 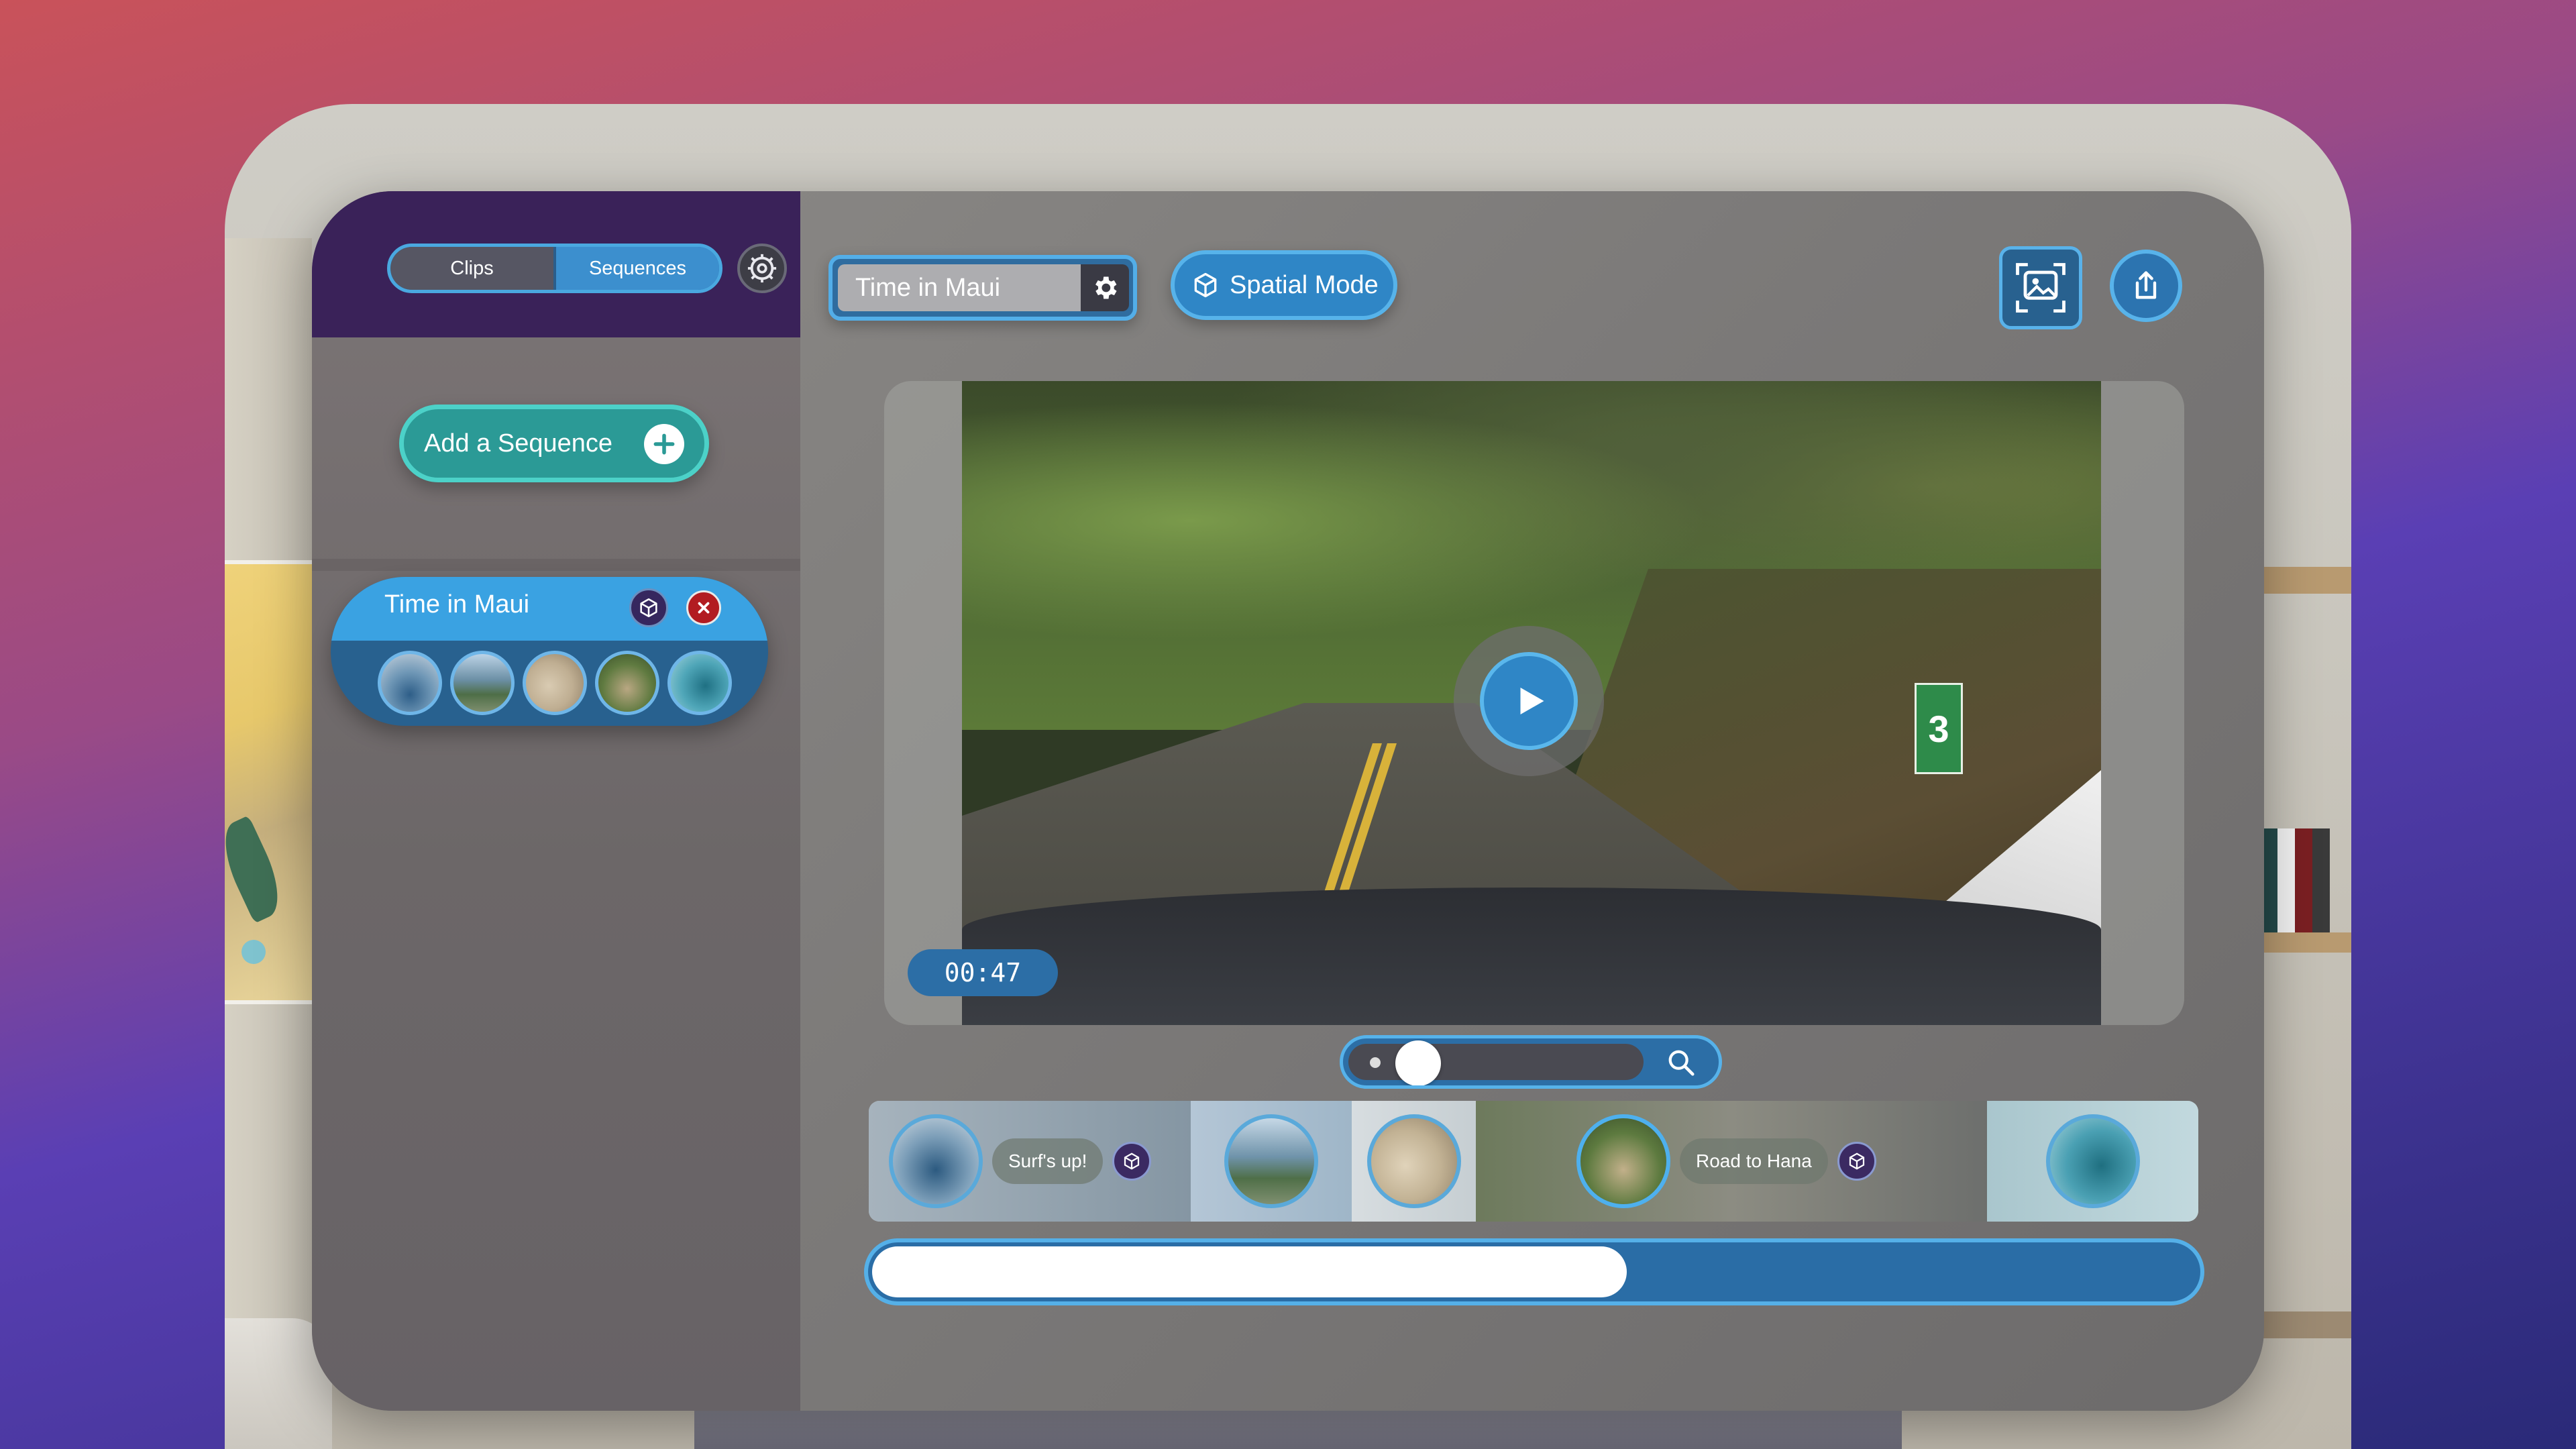 I want to click on spatial-mode-button: Spatial Mode, so click(x=1284, y=285).